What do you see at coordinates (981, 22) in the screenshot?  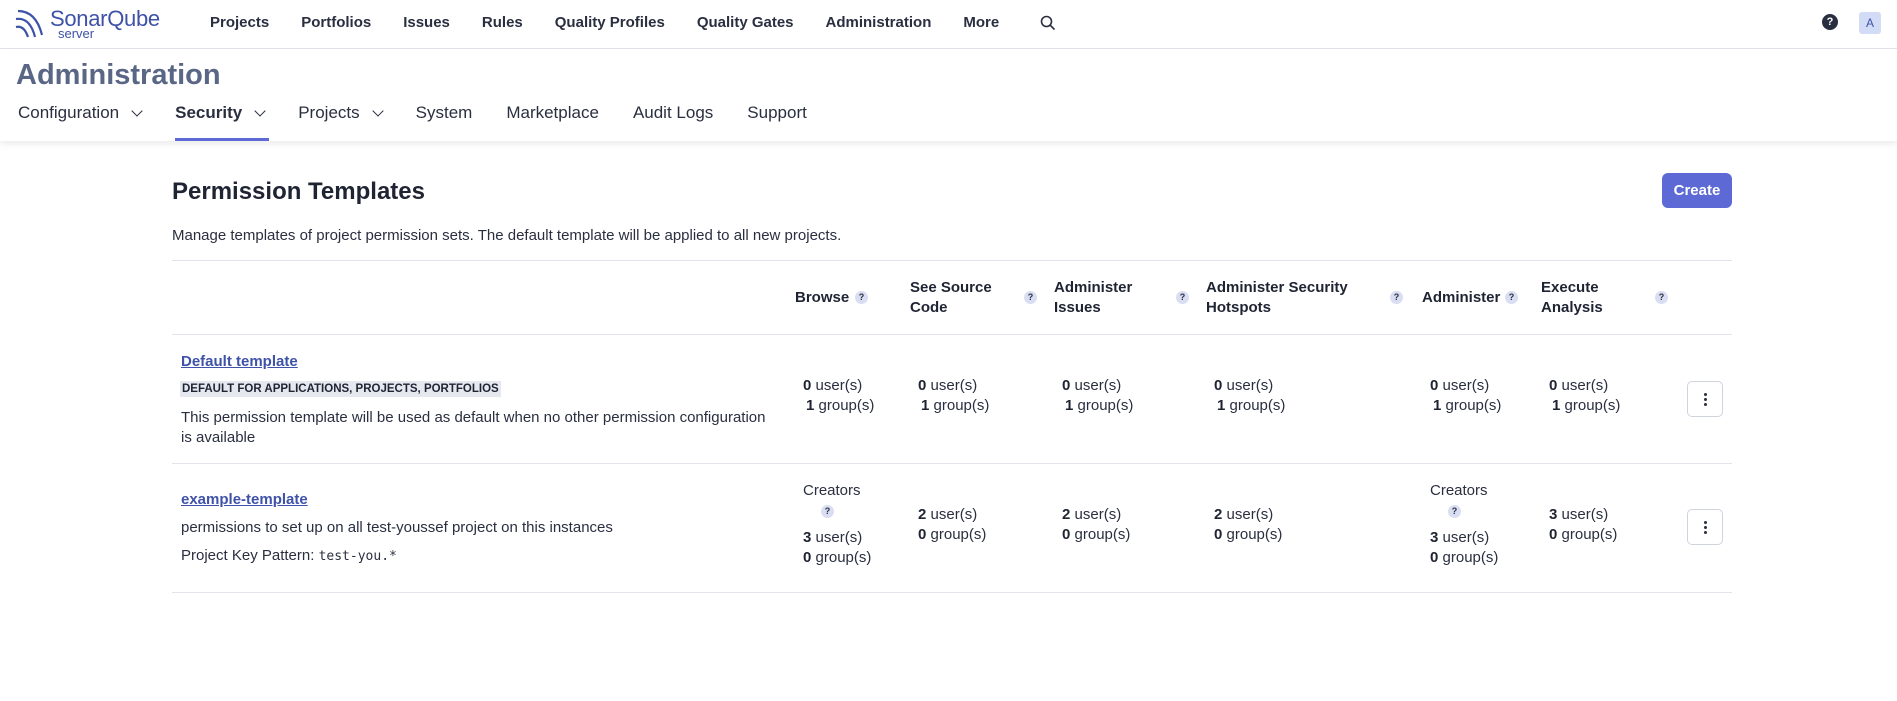 I see `nav-more: More` at bounding box center [981, 22].